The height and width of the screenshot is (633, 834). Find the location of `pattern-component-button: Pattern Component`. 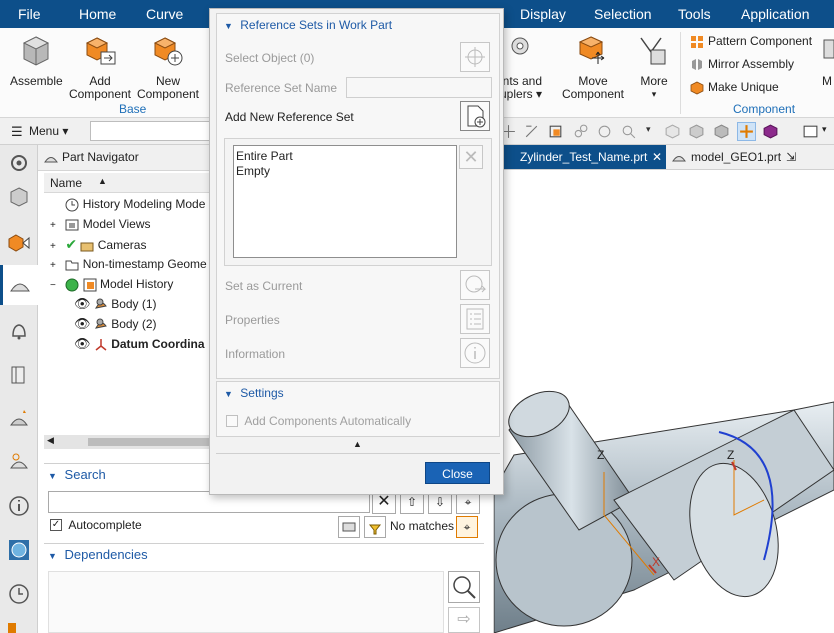

pattern-component-button: Pattern Component is located at coordinates (751, 41).